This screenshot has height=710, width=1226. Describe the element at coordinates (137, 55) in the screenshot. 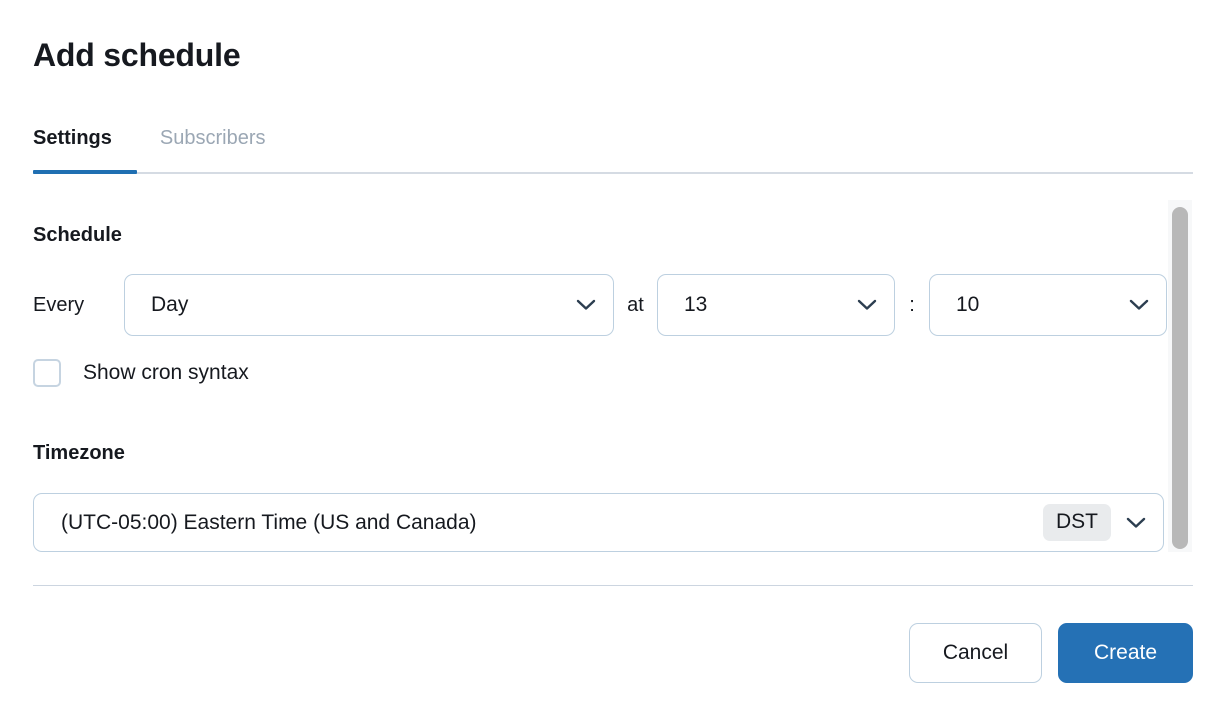

I see `page-title: Add schedule` at that location.